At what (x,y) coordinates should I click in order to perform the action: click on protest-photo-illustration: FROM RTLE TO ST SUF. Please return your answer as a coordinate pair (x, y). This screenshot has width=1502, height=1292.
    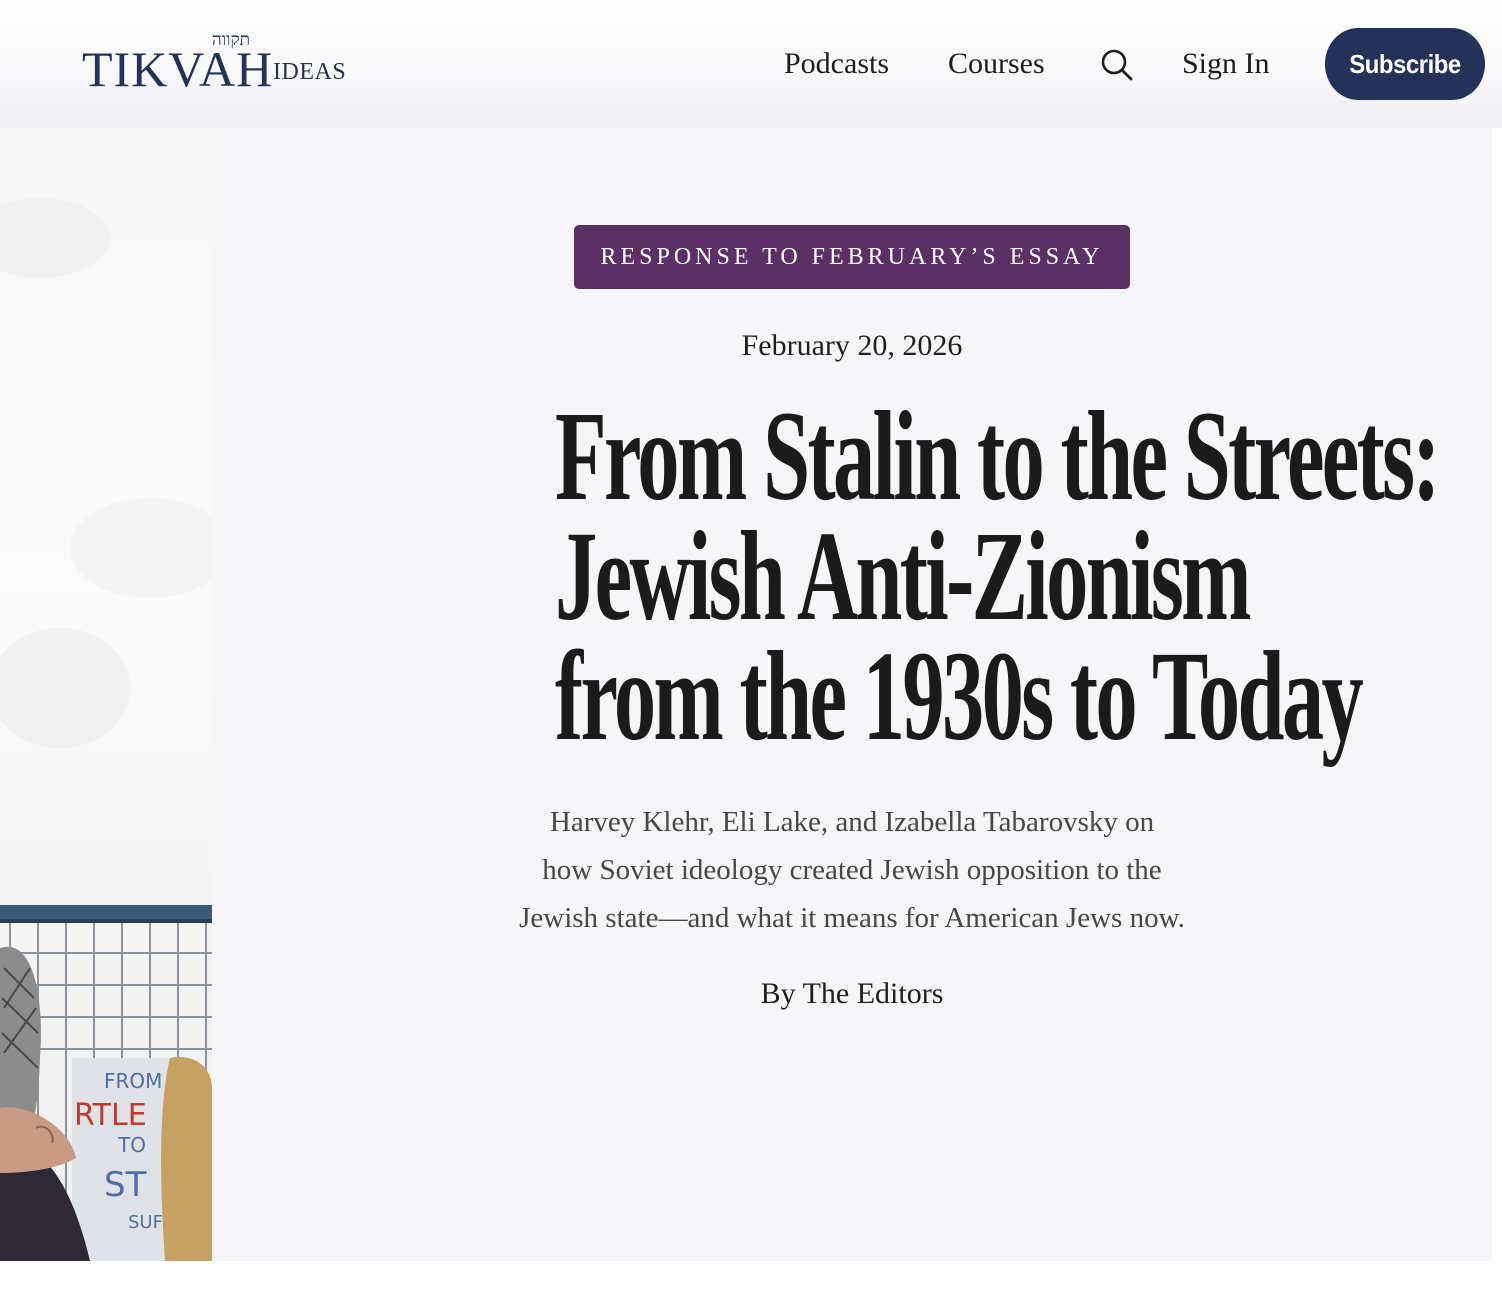
    Looking at the image, I should click on (106, 729).